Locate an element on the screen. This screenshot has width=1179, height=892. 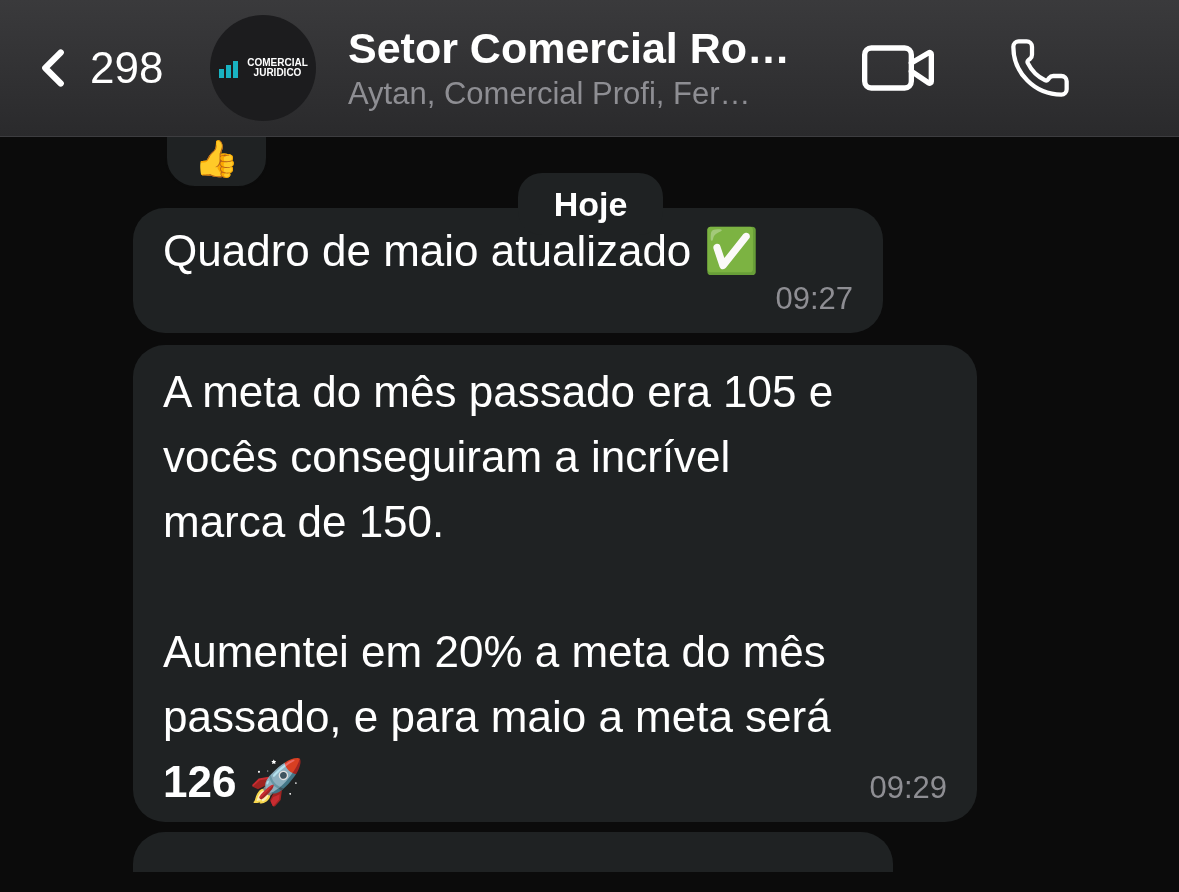
unread-count: 298 is located at coordinates (150, 68).